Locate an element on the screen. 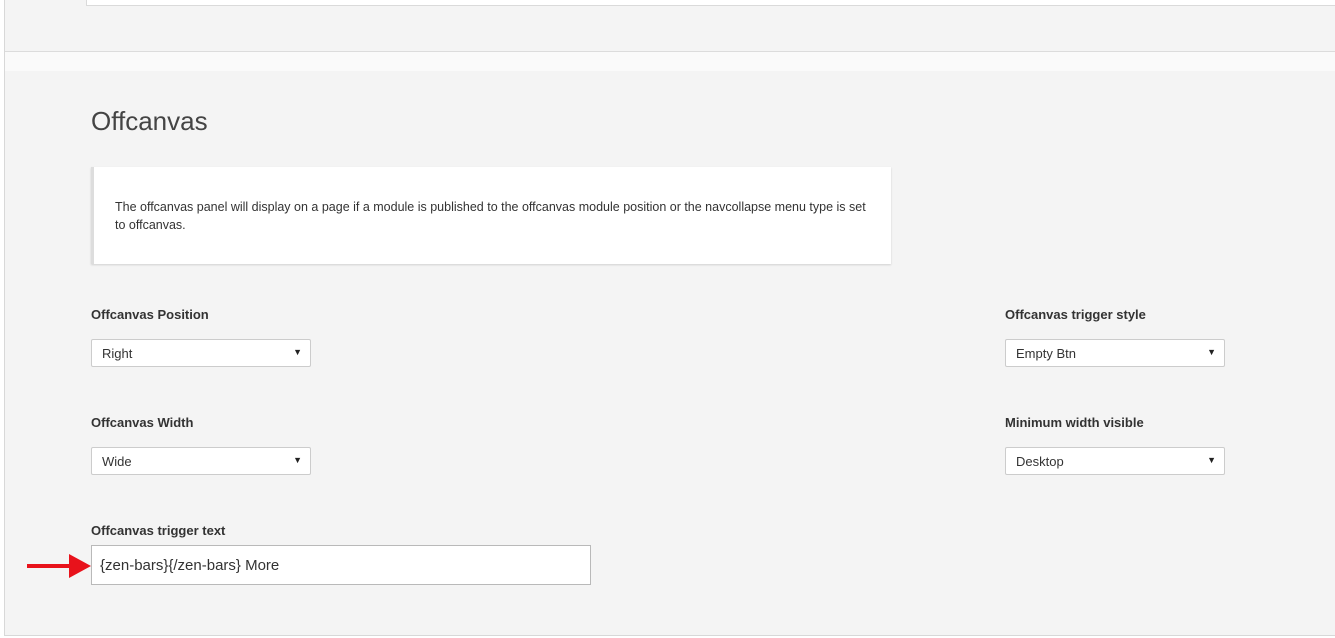 This screenshot has width=1335, height=638. offcanvas-trigger-text-label: Offcanvas trigger text is located at coordinates (158, 530).